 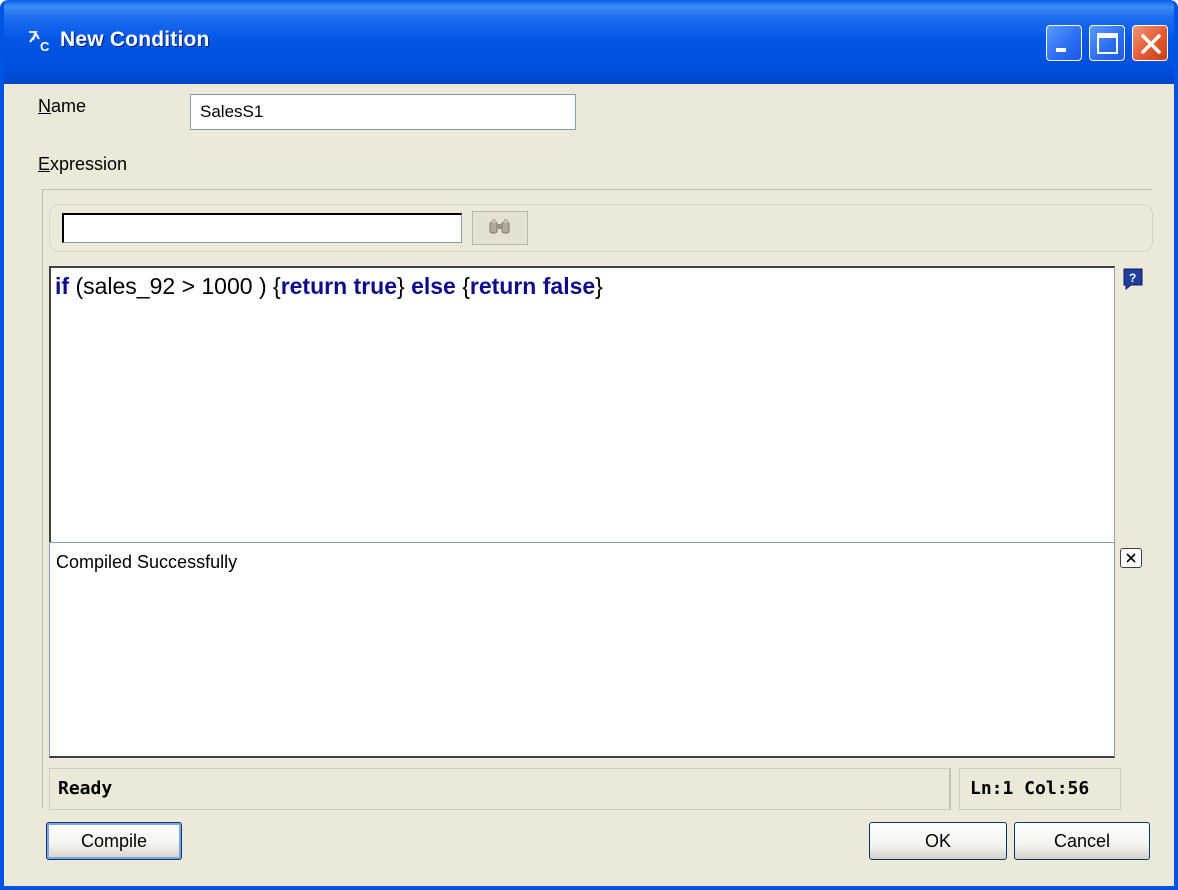 I want to click on find-button, so click(x=500, y=228).